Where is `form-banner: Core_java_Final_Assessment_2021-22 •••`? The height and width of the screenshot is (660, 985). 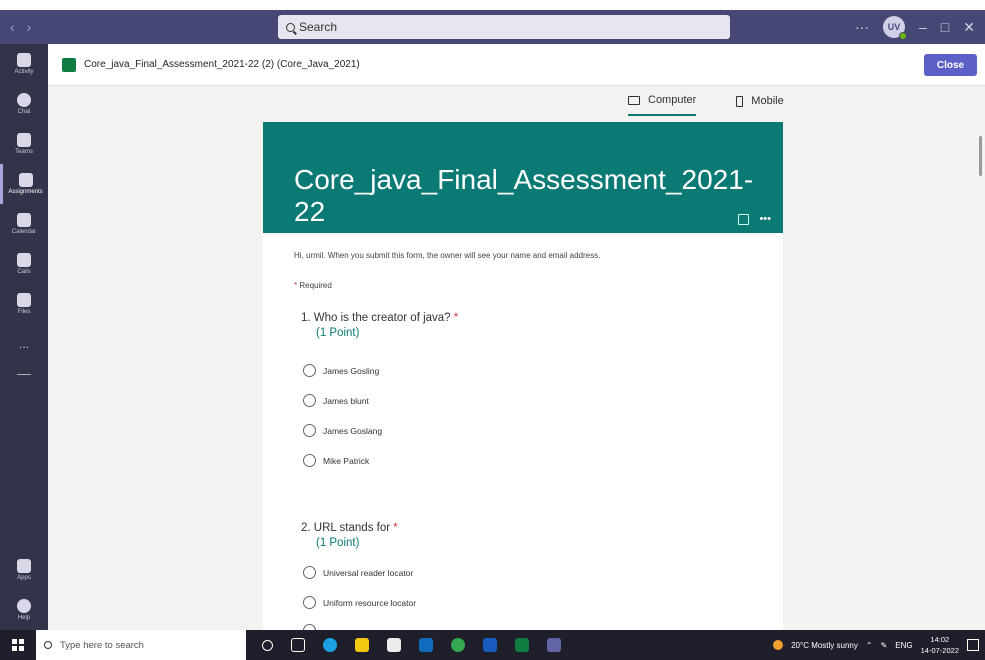
form-banner: Core_java_Final_Assessment_2021-22 ••• is located at coordinates (523, 177).